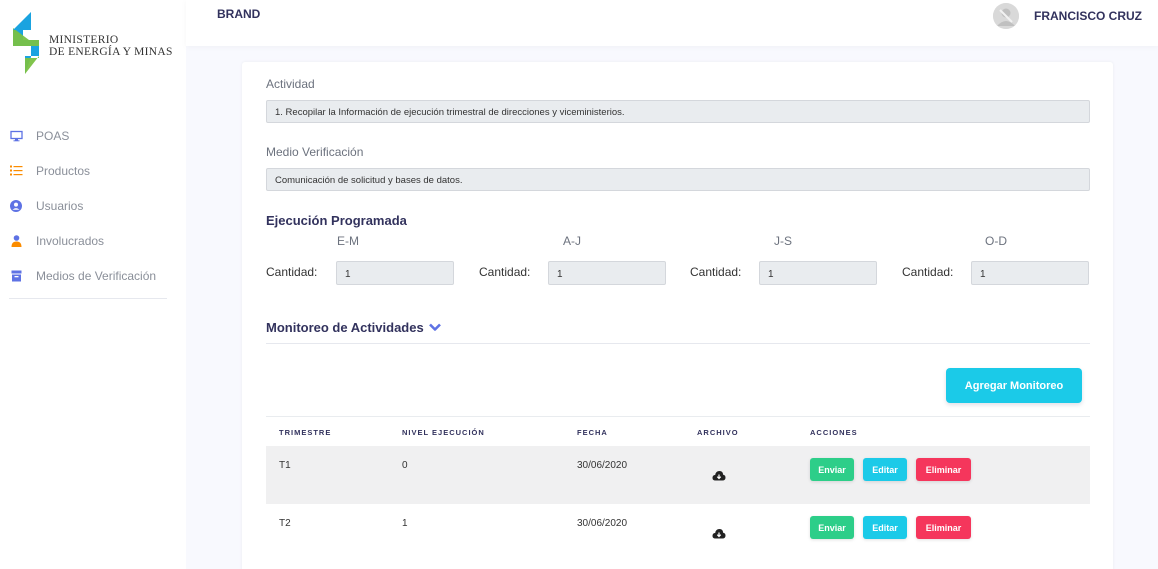 Image resolution: width=1158 pixels, height=569 pixels. I want to click on ministry-logo: MINISTERIO DE ENERGÍA Y MINAS, so click(94, 43).